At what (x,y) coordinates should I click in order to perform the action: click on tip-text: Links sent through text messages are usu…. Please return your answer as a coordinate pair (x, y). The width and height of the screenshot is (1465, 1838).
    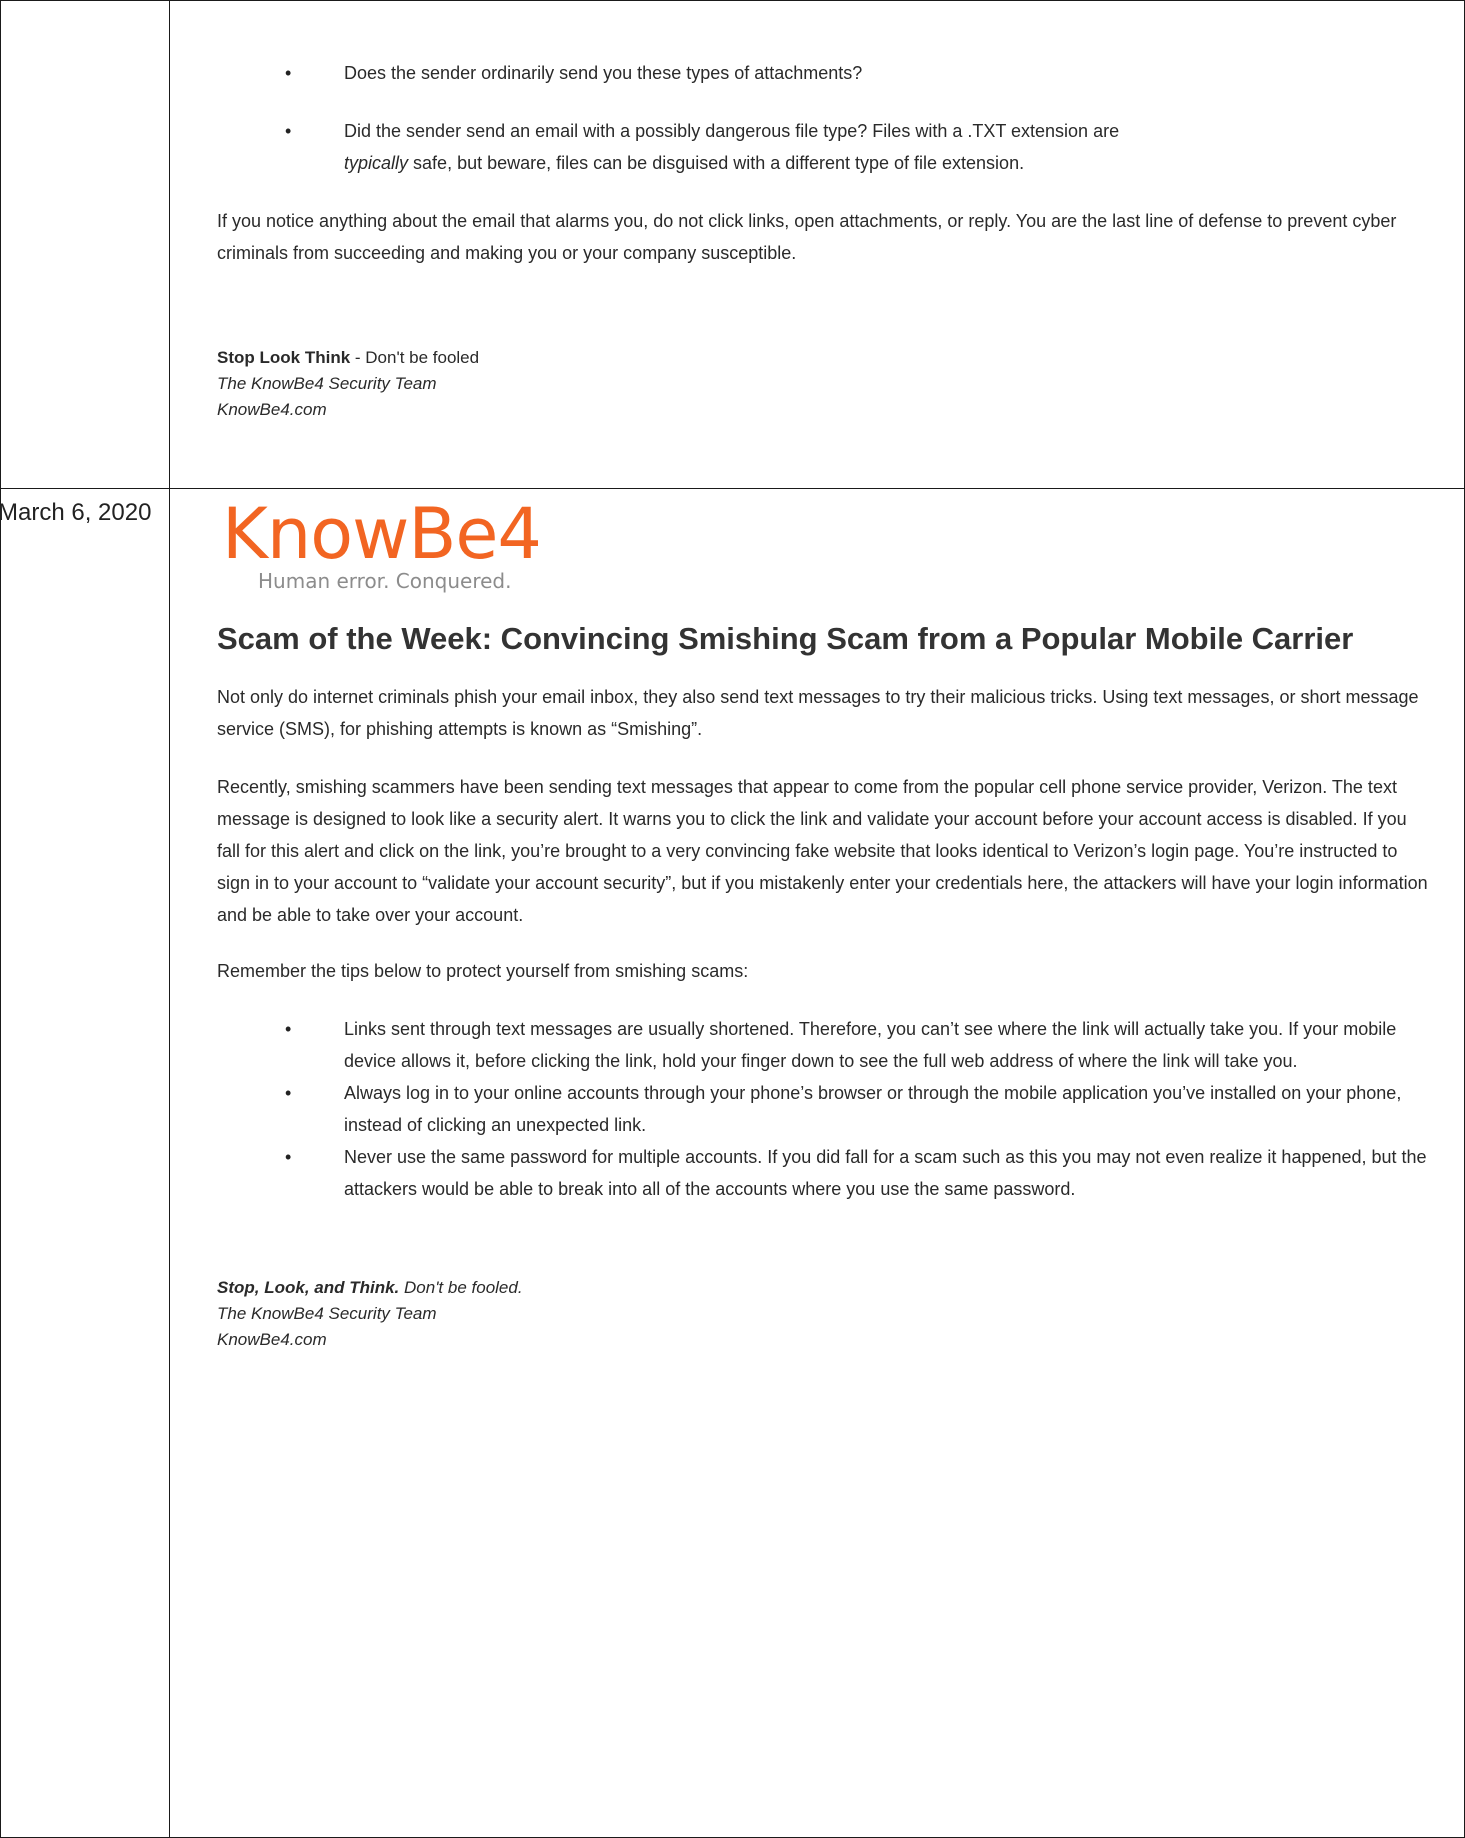
    Looking at the image, I should click on (870, 1045).